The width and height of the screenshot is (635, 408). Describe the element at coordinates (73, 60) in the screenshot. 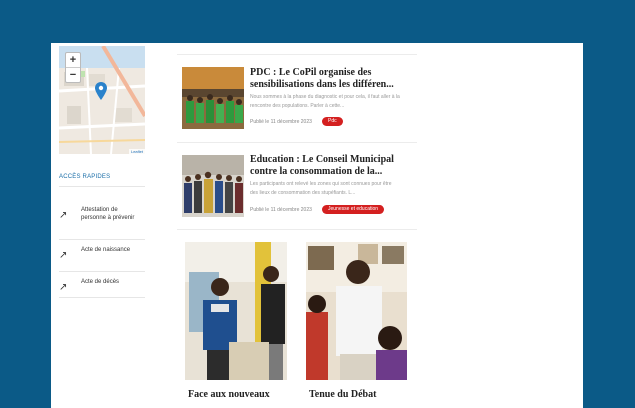

I see `zoom-in-button: +` at that location.